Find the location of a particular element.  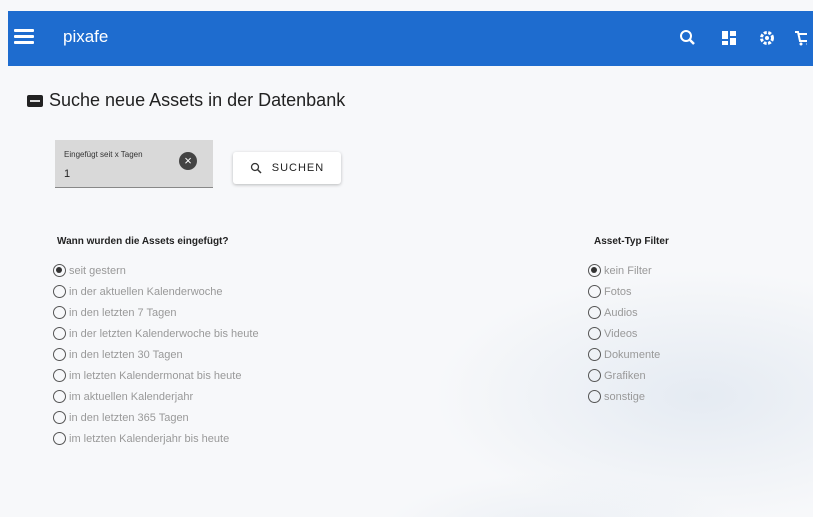

cart-icon is located at coordinates (800, 38).